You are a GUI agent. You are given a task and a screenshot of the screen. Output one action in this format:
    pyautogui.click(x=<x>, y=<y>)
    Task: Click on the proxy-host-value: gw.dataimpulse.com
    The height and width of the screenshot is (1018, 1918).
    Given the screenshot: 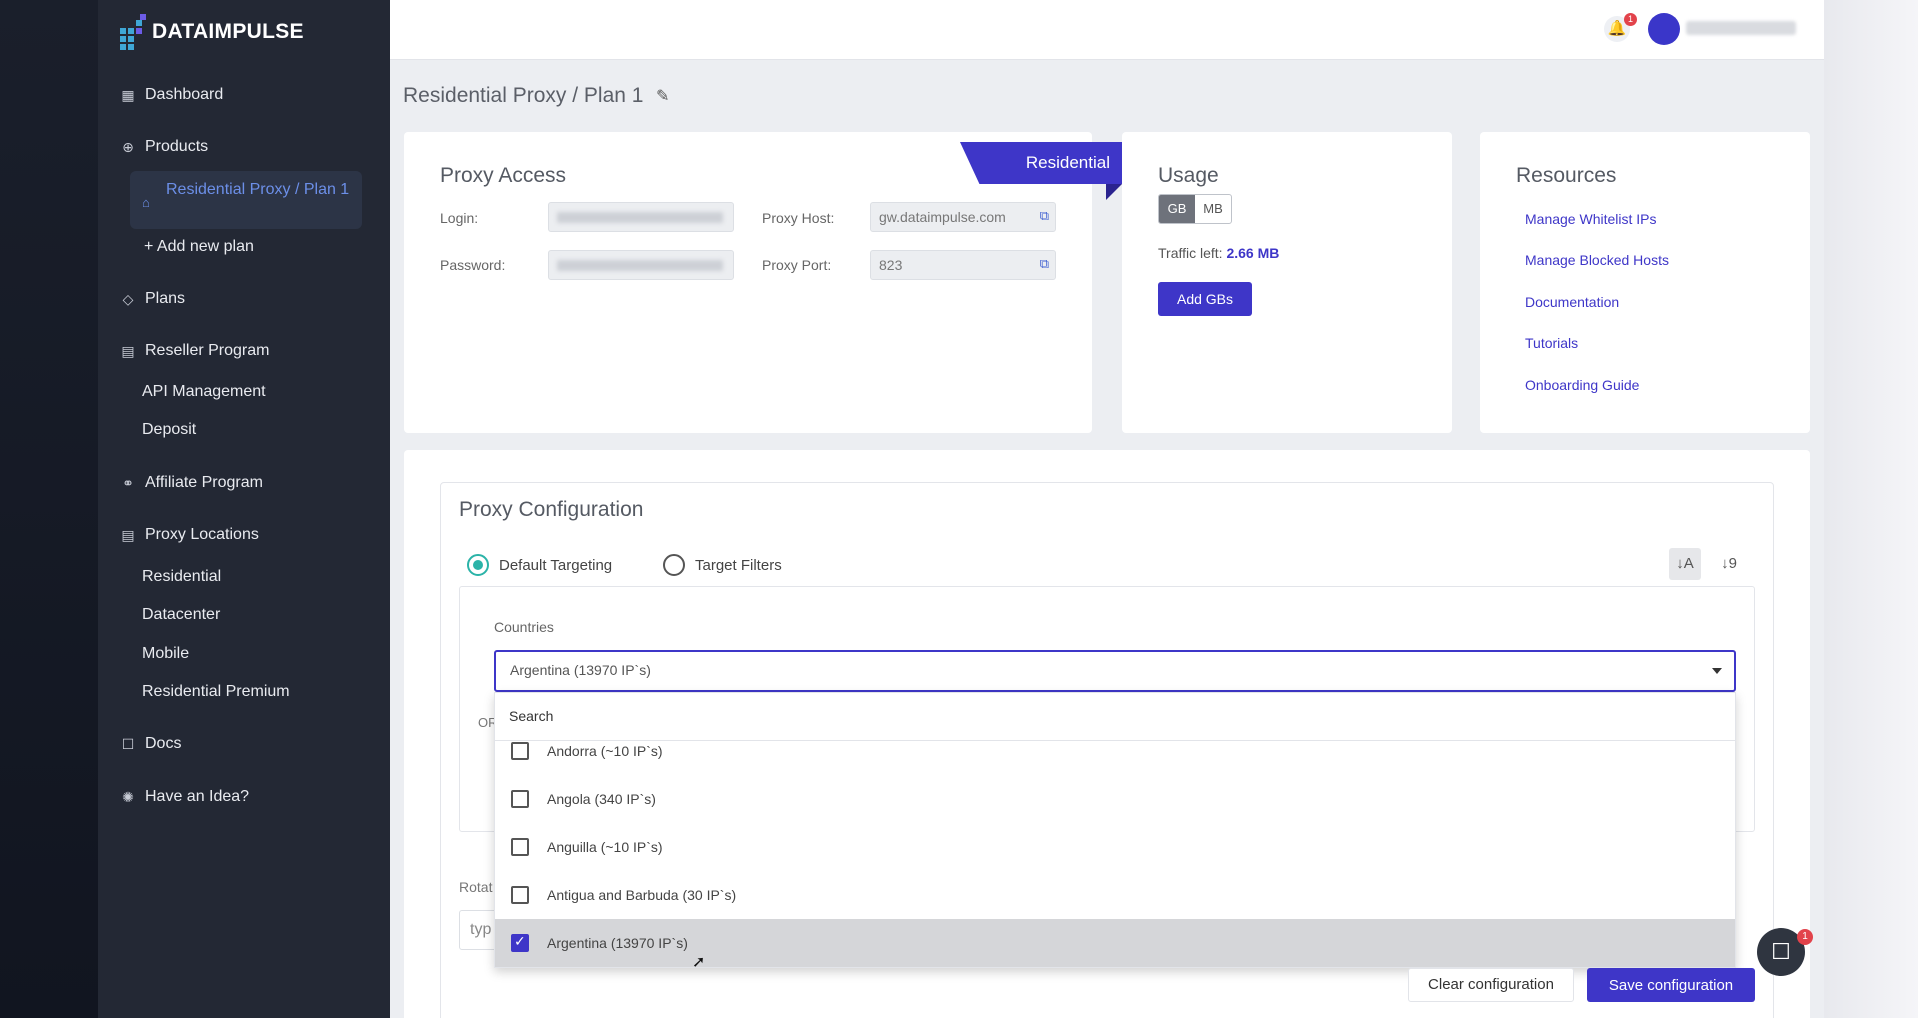 What is the action you would take?
    pyautogui.click(x=942, y=217)
    